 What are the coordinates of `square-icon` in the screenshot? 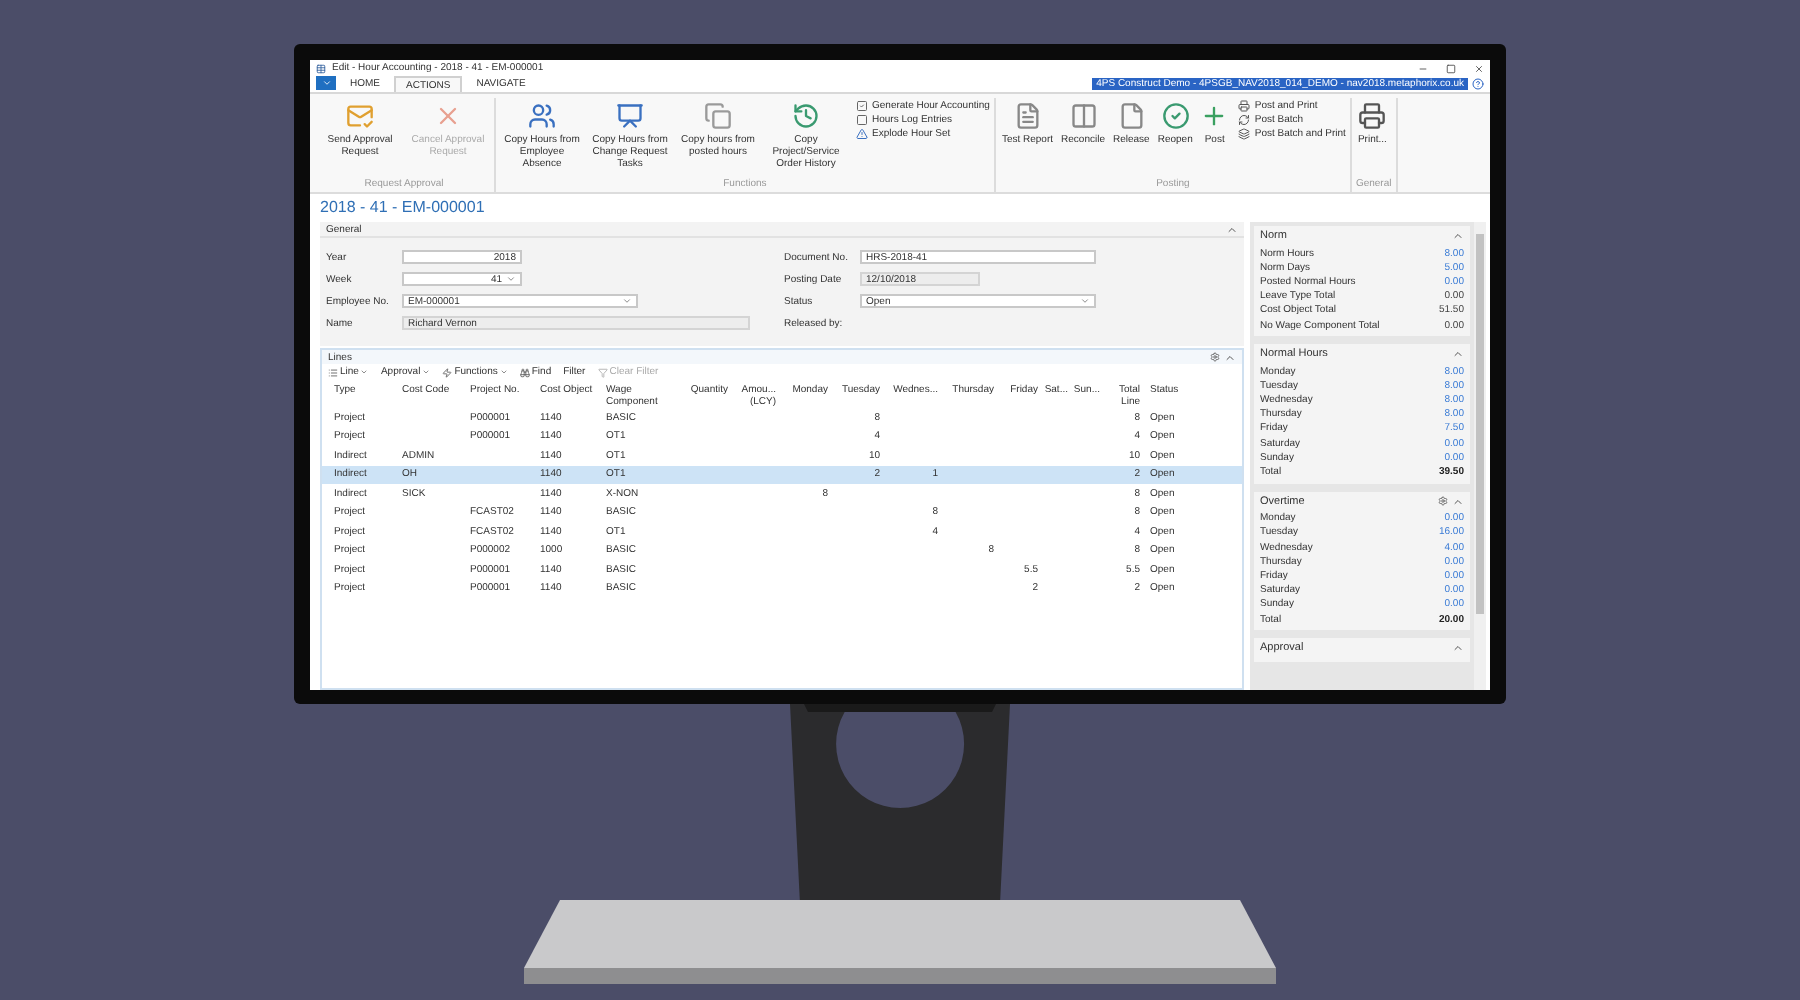 It's located at (862, 120).